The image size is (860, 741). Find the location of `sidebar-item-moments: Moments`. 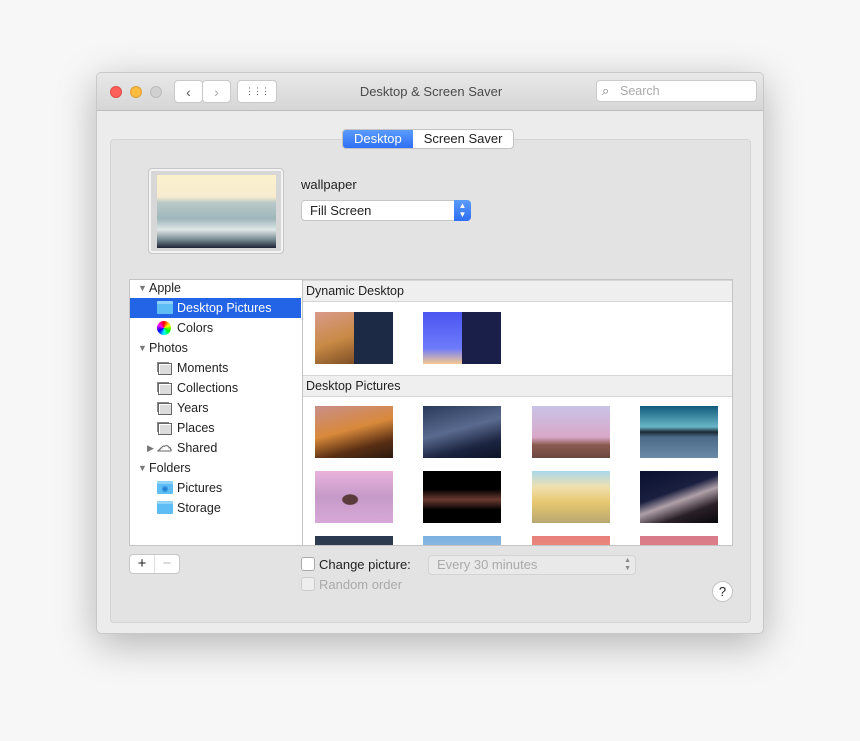

sidebar-item-moments: Moments is located at coordinates (215, 368).